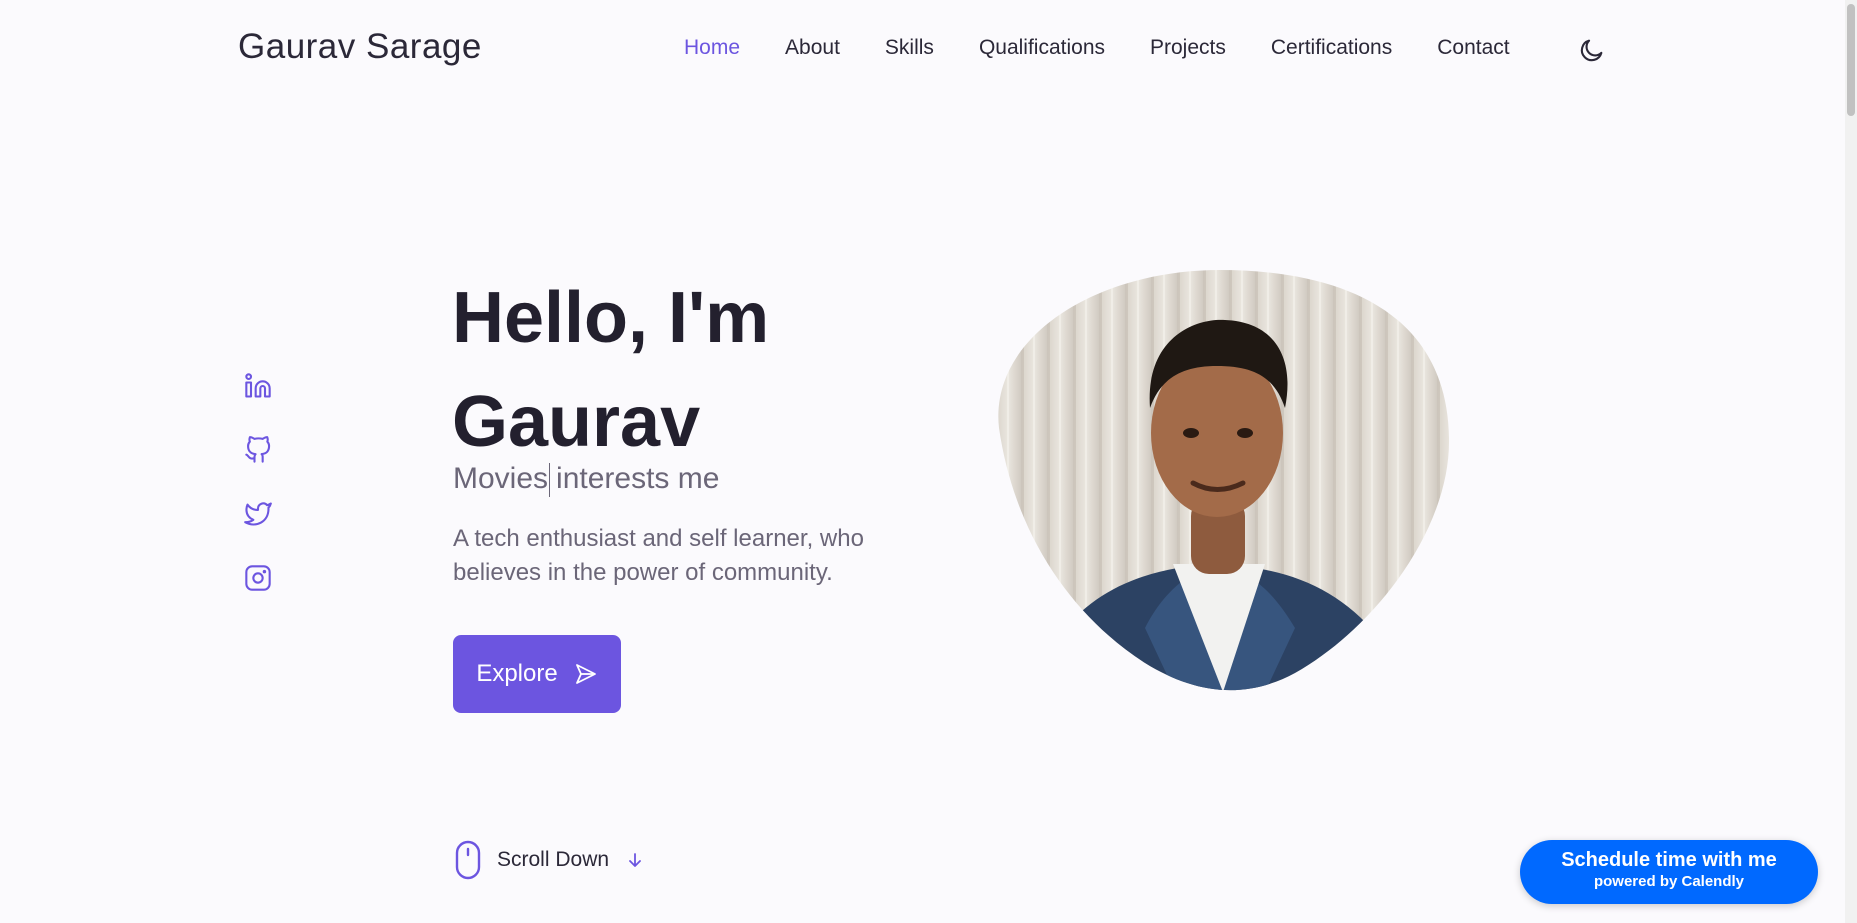 The height and width of the screenshot is (923, 1857). I want to click on nav-qualifications: Qualifications, so click(1042, 48).